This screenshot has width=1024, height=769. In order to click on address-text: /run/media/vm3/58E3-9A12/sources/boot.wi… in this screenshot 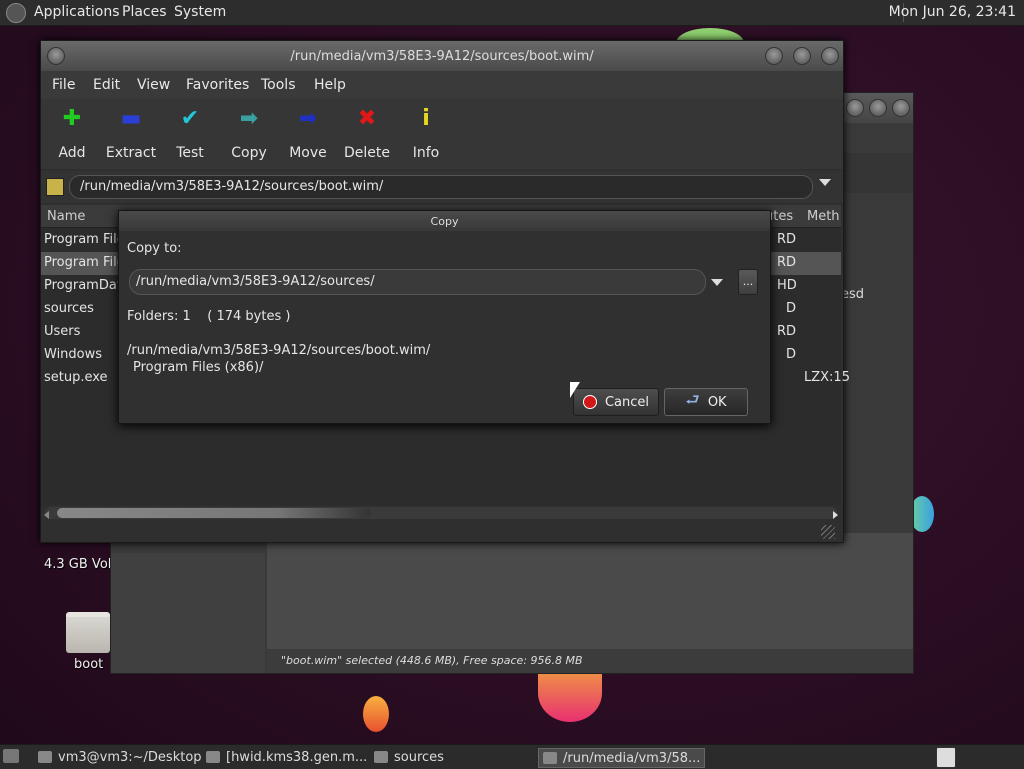, I will do `click(232, 186)`.